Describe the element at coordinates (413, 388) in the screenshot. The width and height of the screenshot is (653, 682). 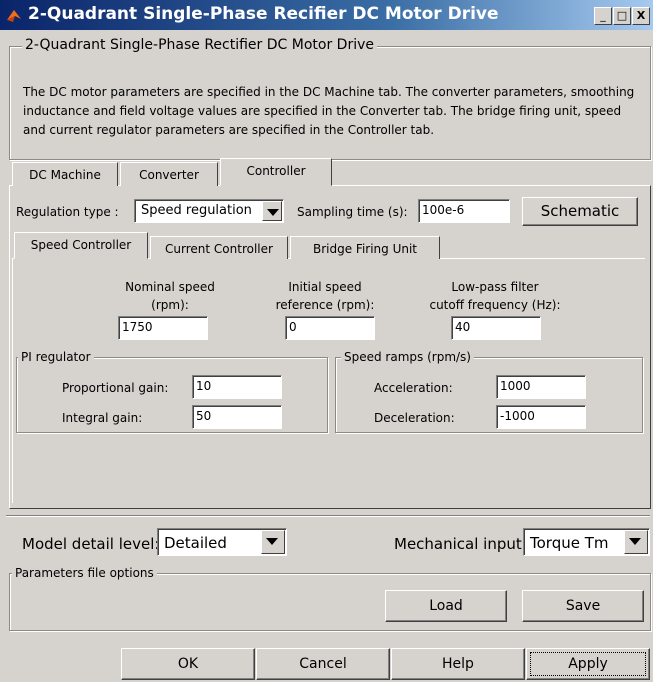
I see `acceleration-label: Acceleration:` at that location.